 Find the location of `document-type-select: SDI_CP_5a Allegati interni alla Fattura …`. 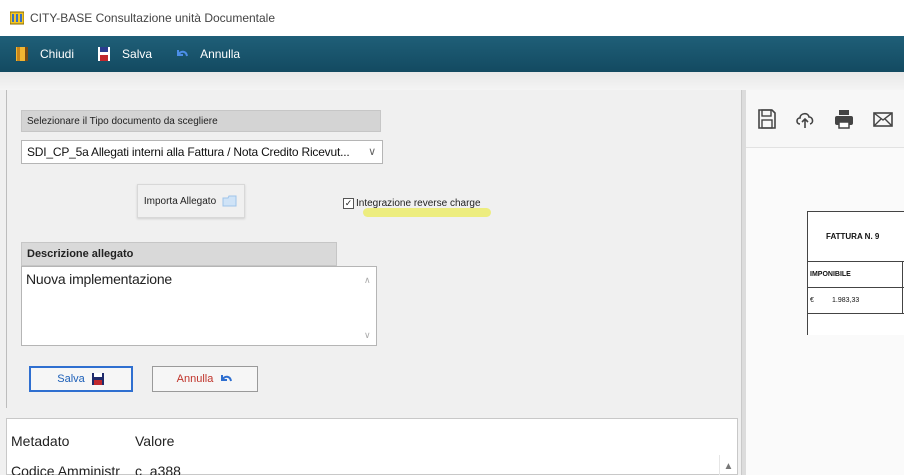

document-type-select: SDI_CP_5a Allegati interni alla Fattura … is located at coordinates (202, 152).